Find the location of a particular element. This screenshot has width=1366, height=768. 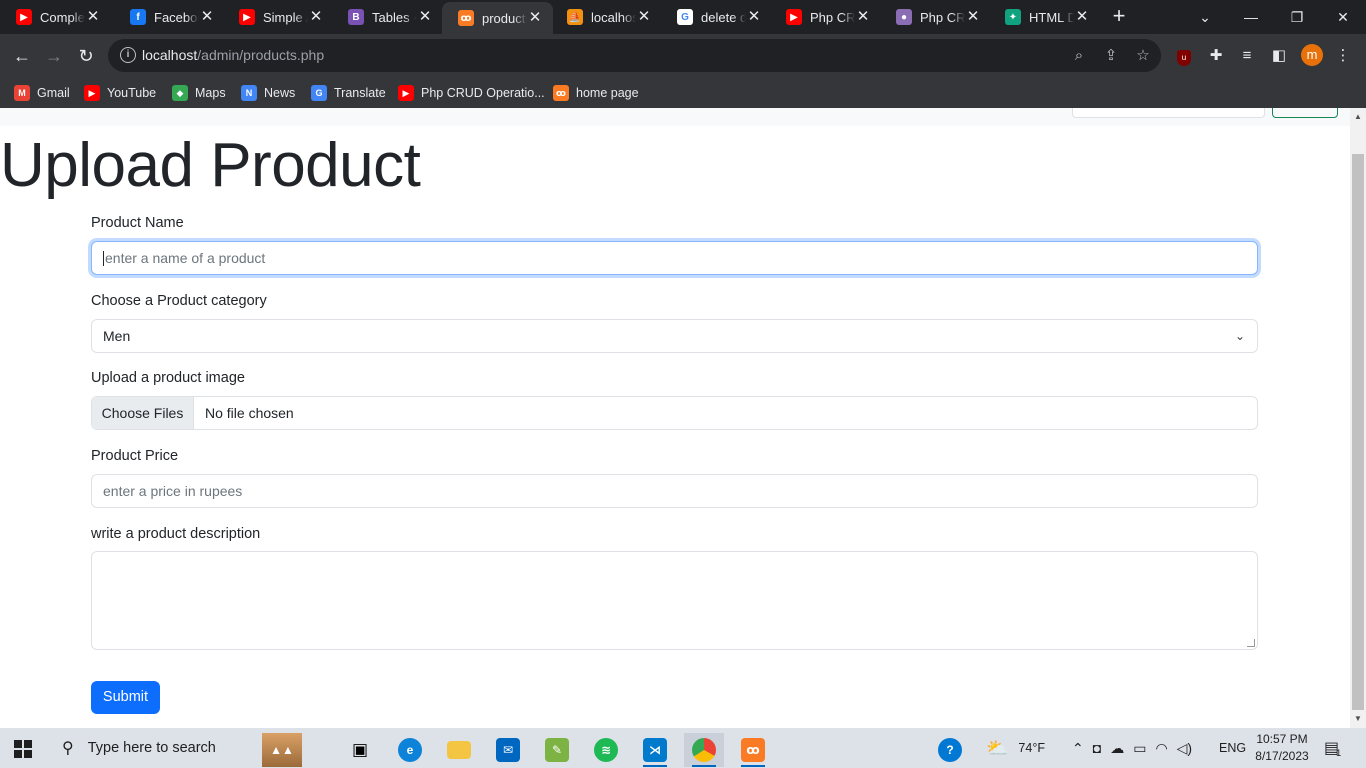

bookmark-item: M Gmail is located at coordinates (42, 93).